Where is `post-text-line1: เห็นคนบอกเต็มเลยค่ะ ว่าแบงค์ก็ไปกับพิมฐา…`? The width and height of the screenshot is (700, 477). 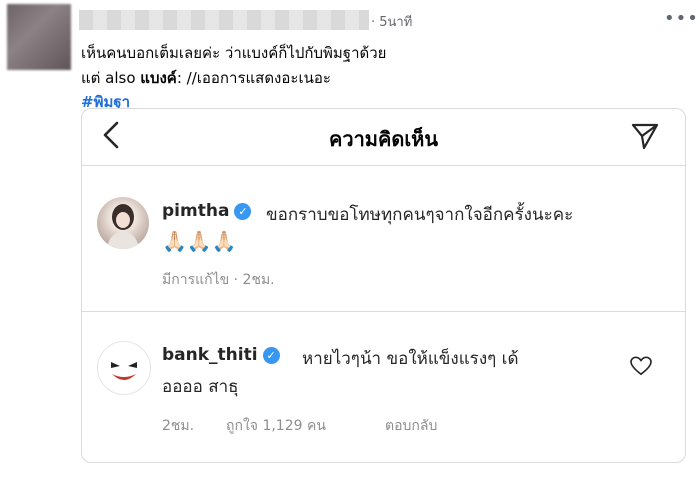 post-text-line1: เห็นคนบอกเต็มเลยค่ะ ว่าแบงค์ก็ไปกับพิมฐา… is located at coordinates (234, 53).